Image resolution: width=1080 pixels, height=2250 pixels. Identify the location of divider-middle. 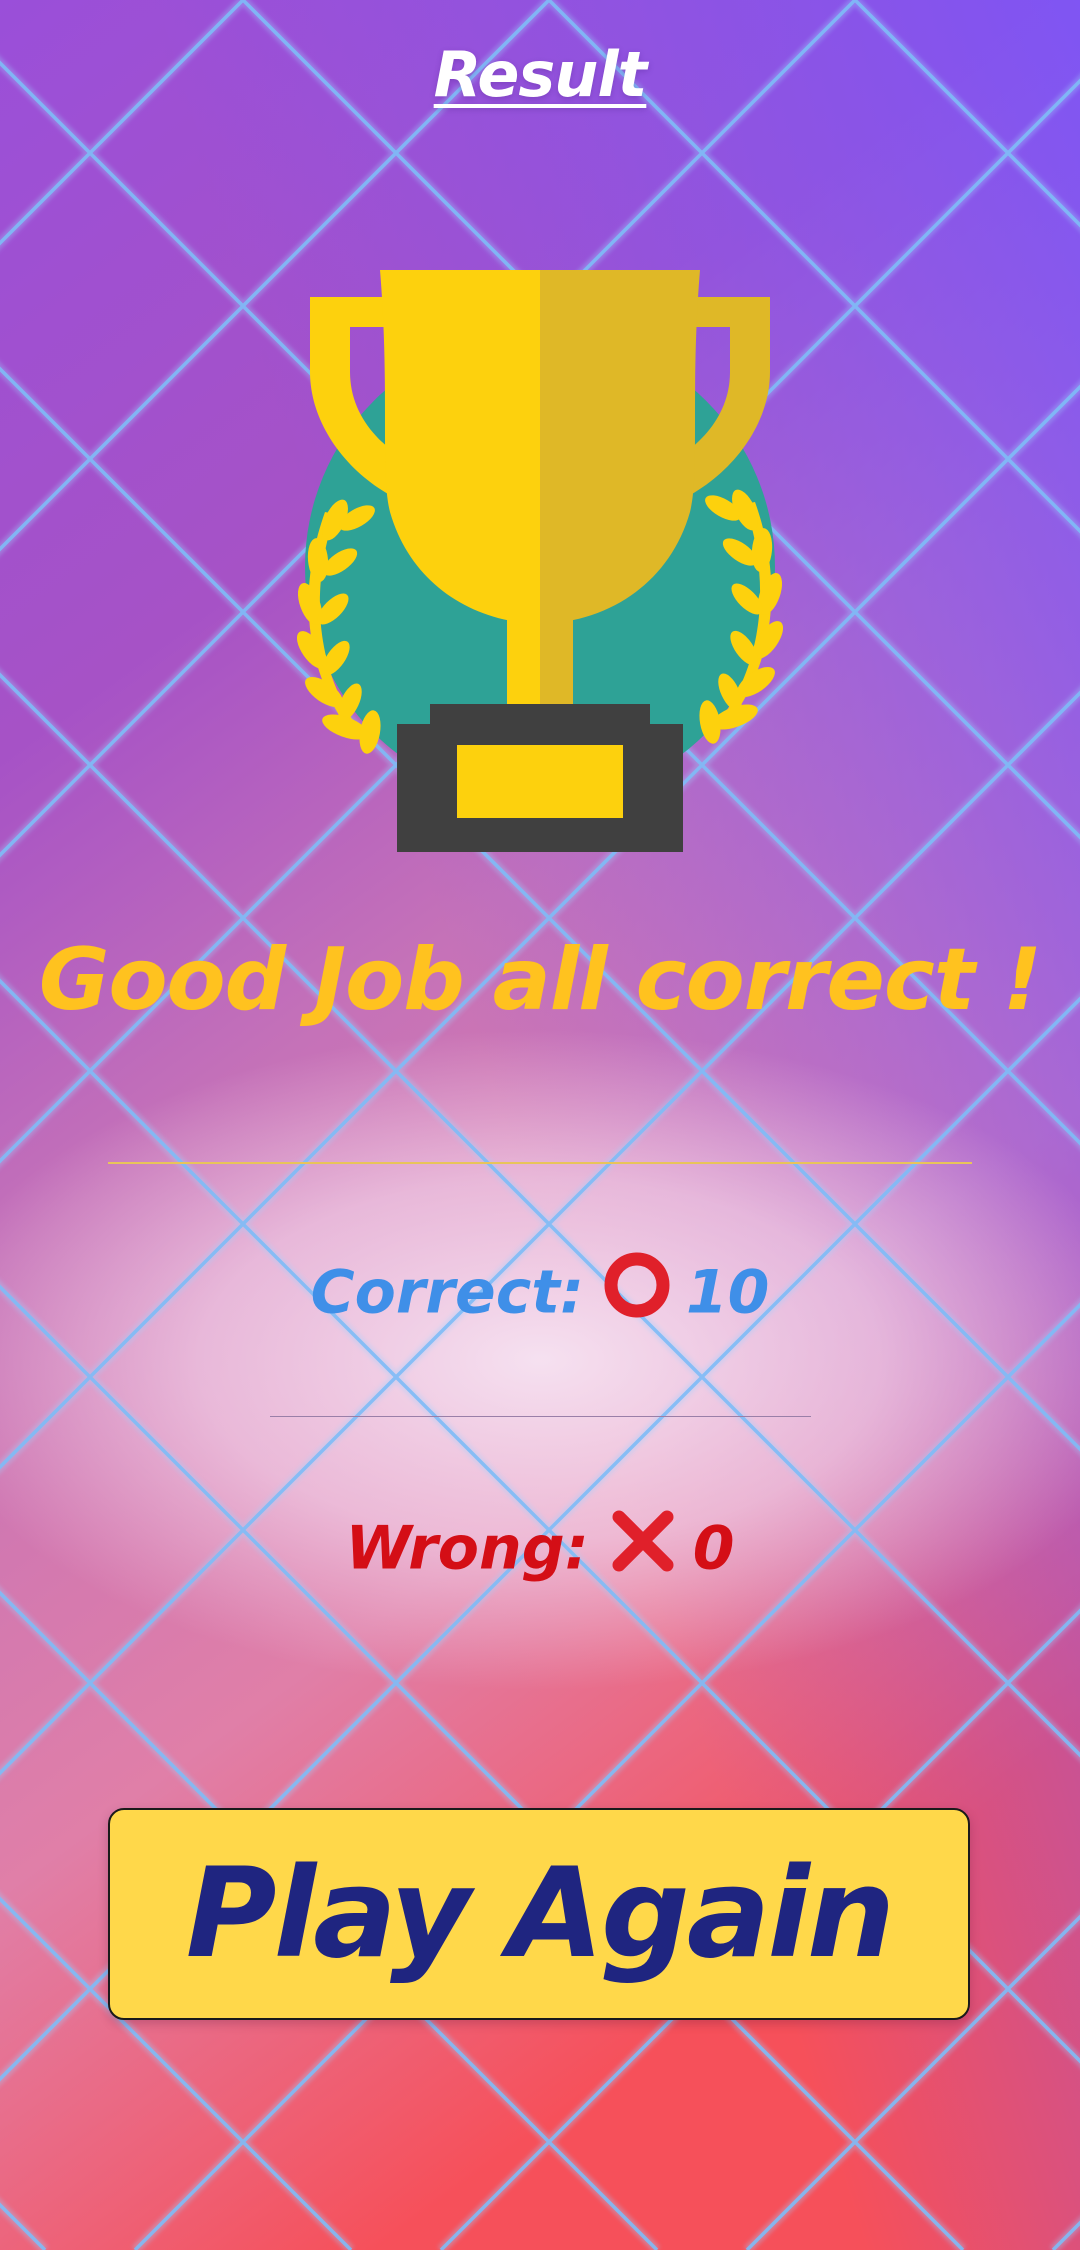
(540, 1416).